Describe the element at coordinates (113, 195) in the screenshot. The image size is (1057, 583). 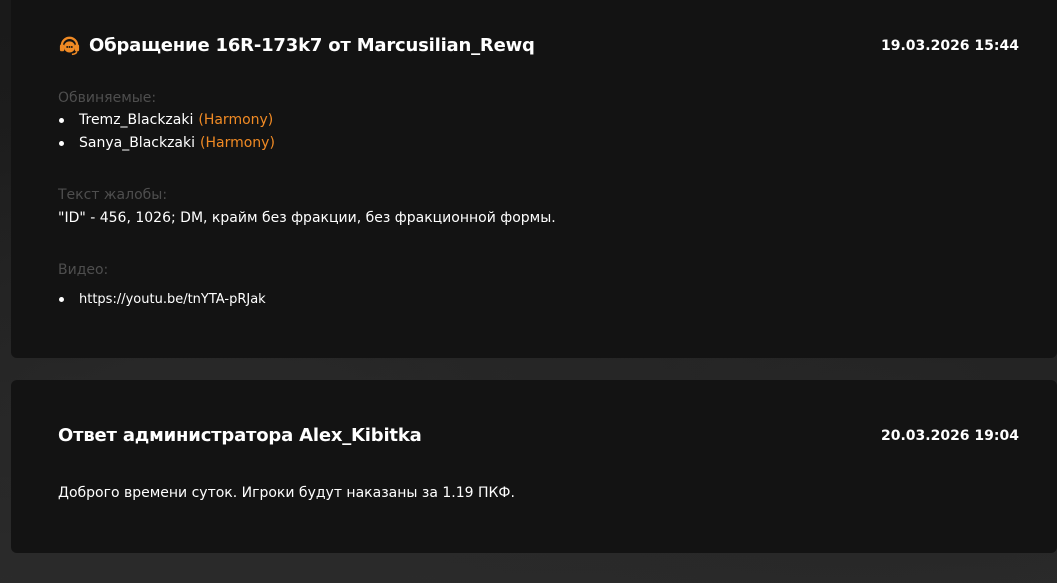
I see `complaint-text-label: Текст жалобы:` at that location.